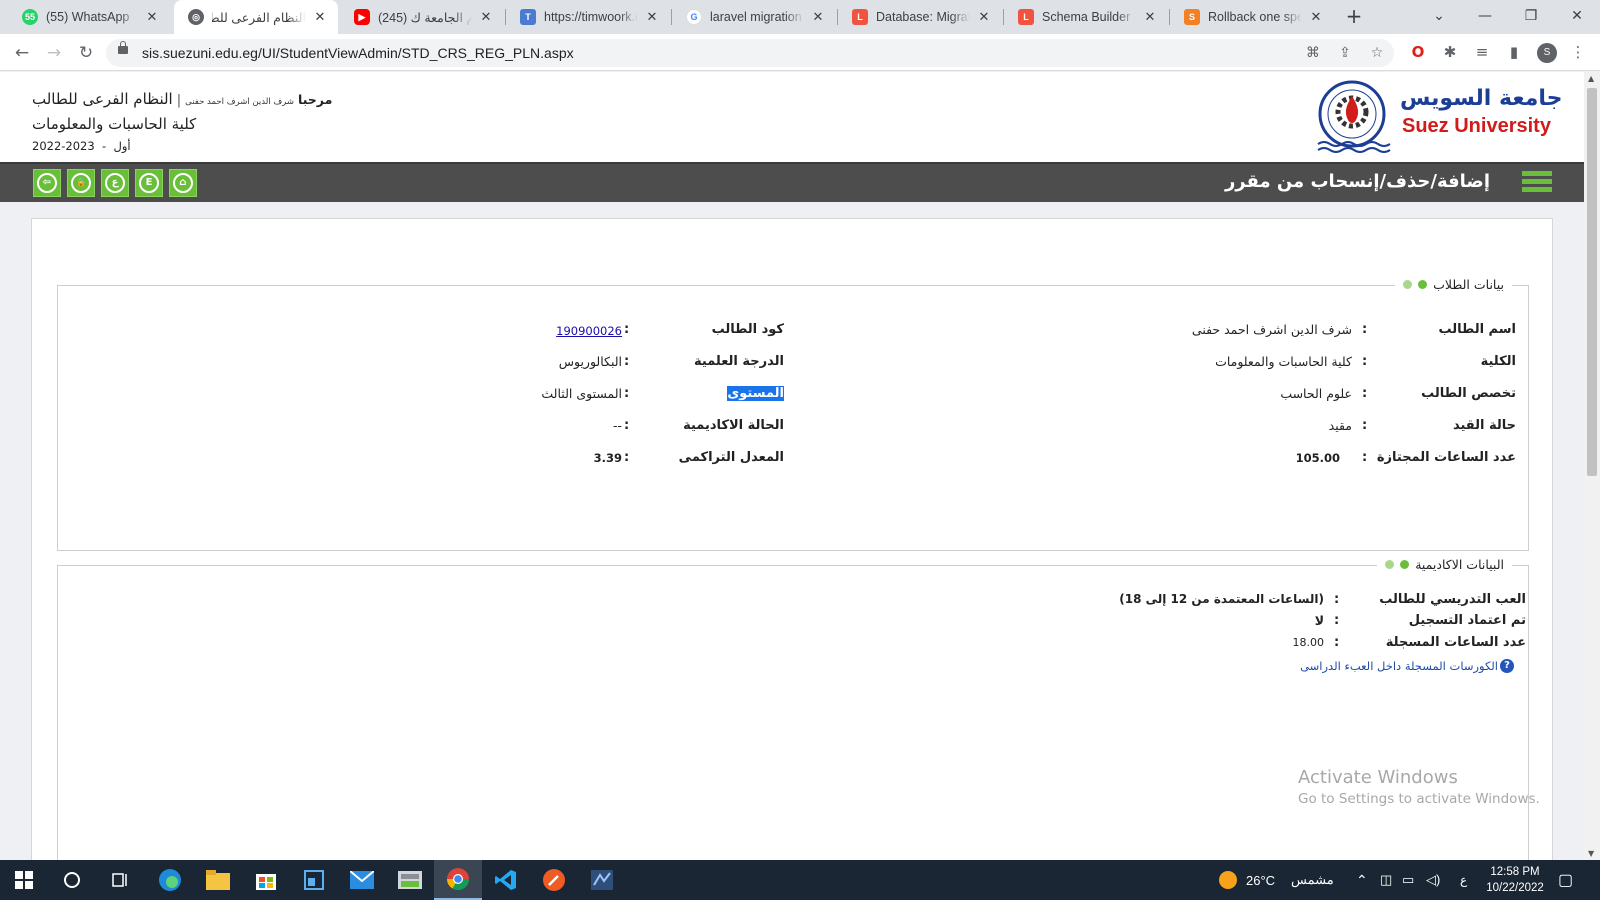  What do you see at coordinates (1408, 880) in the screenshot?
I see `network-icon: ▭` at bounding box center [1408, 880].